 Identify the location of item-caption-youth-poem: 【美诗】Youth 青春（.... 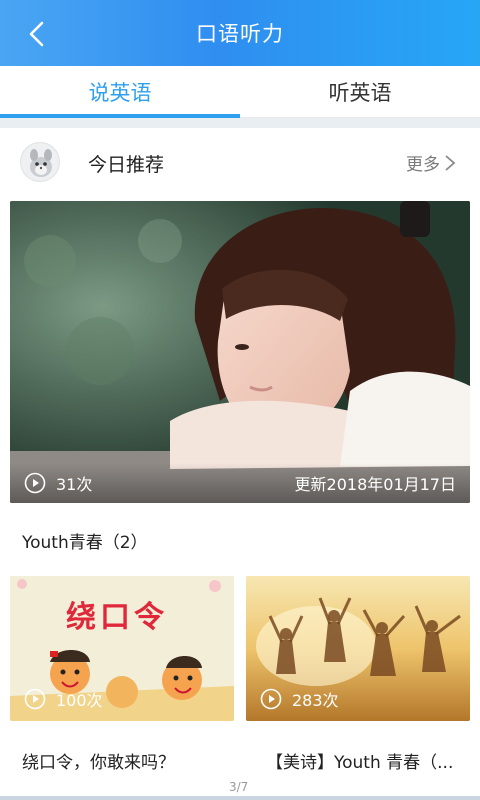
(366, 760).